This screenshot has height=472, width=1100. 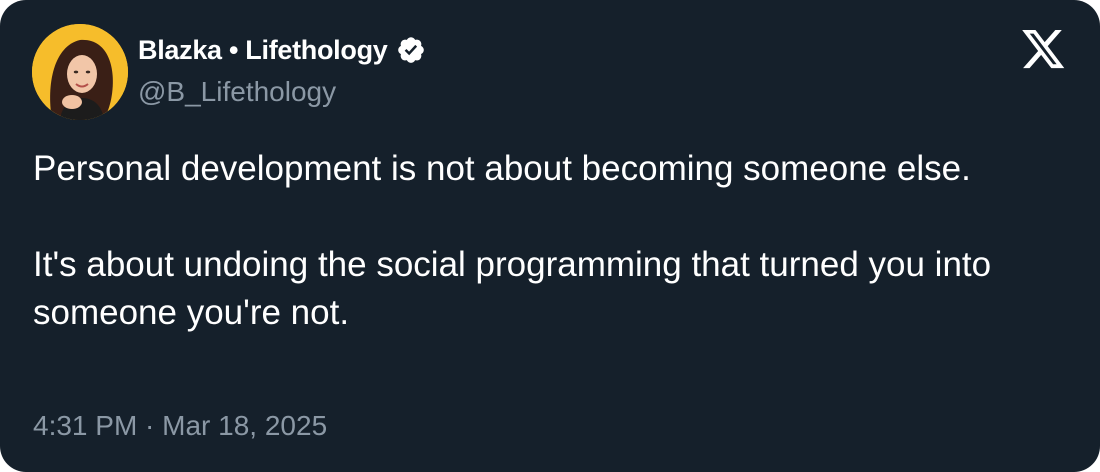 What do you see at coordinates (237, 92) in the screenshot?
I see `author-handle: @B_Lifethology` at bounding box center [237, 92].